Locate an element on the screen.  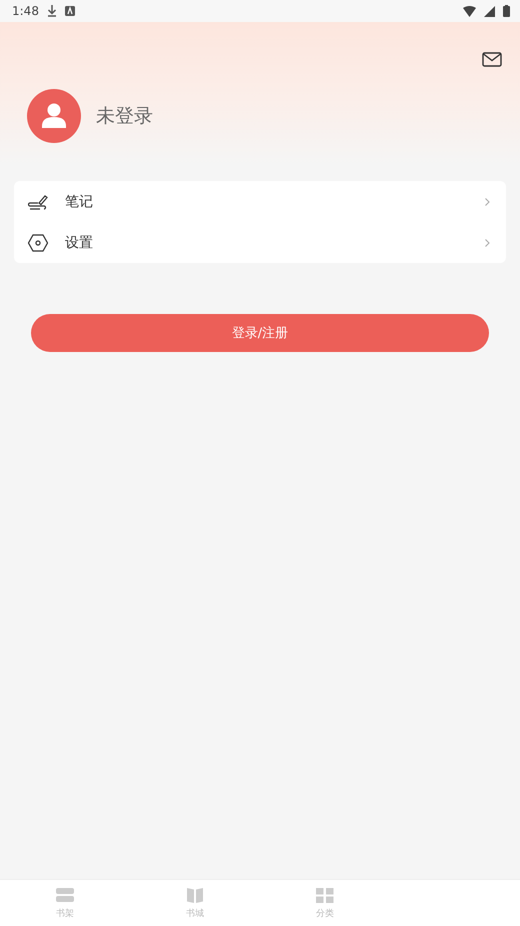
nav-tab: 书架 is located at coordinates (65, 903).